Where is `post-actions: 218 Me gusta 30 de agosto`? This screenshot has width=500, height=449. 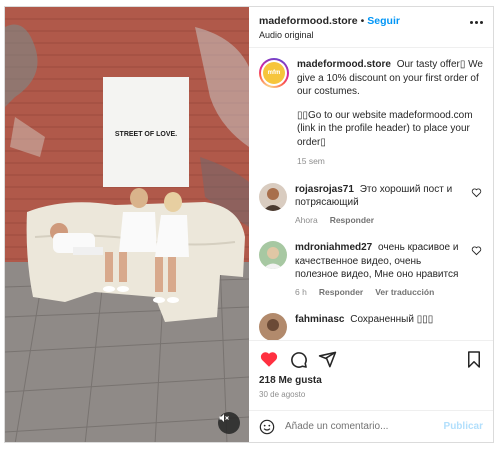
post-actions: 218 Me gusta 30 de agosto is located at coordinates (371, 375).